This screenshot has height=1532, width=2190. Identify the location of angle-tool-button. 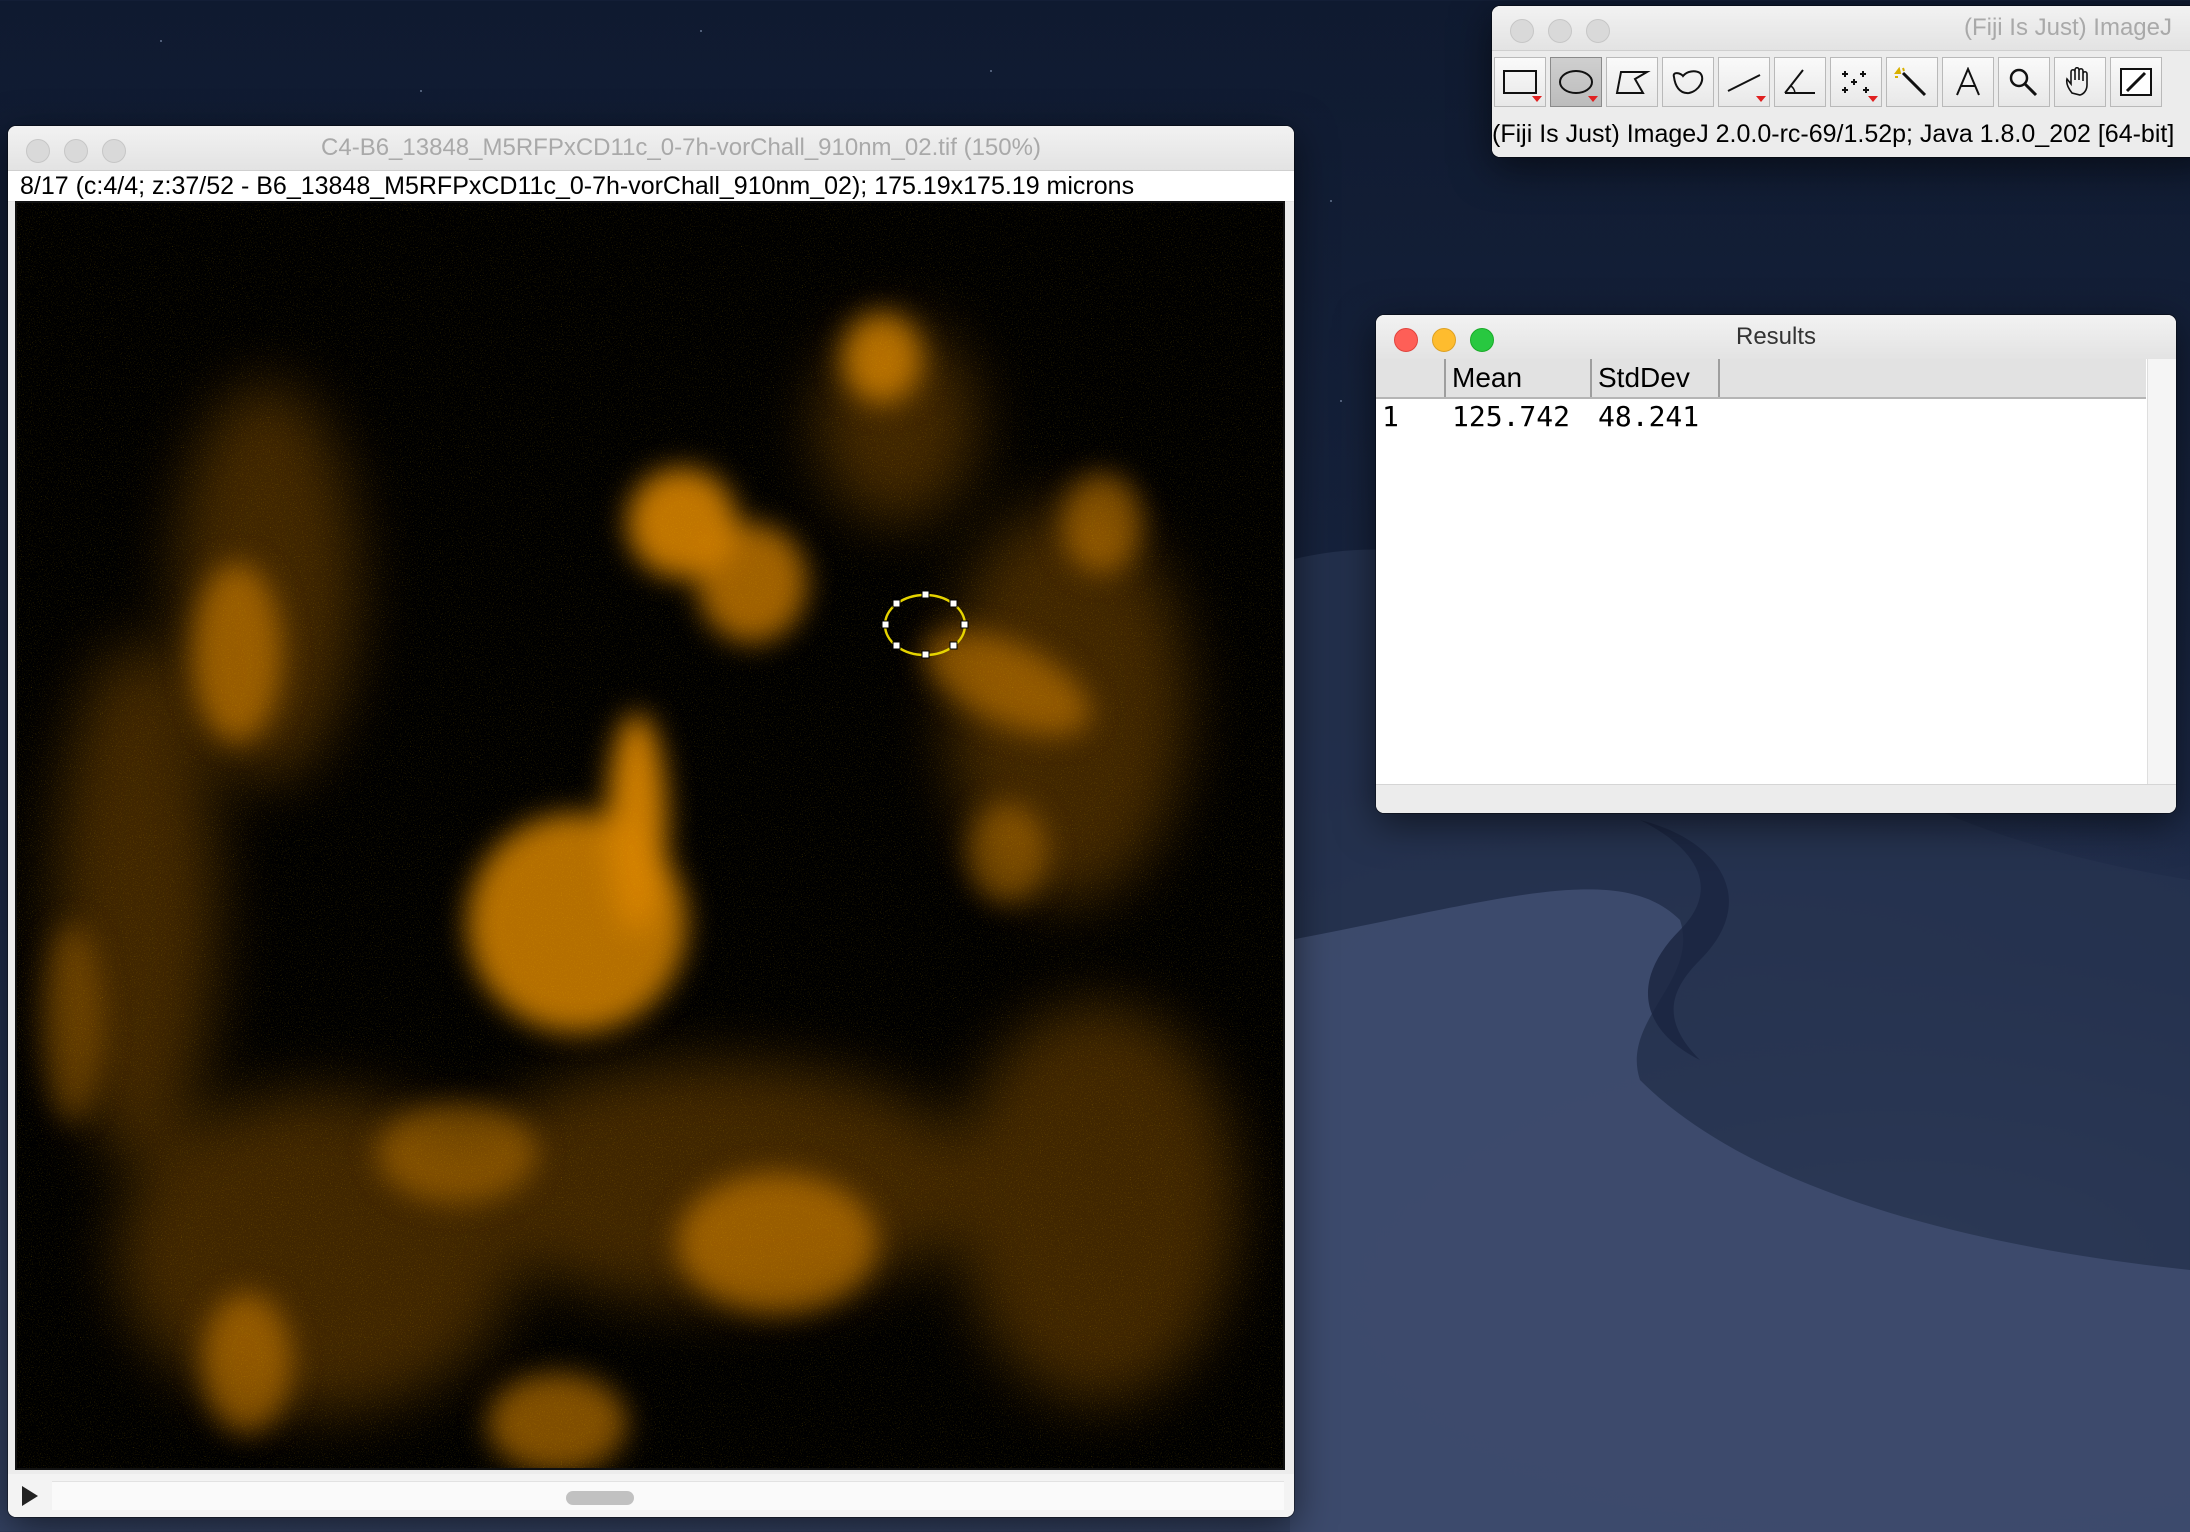
(1800, 82).